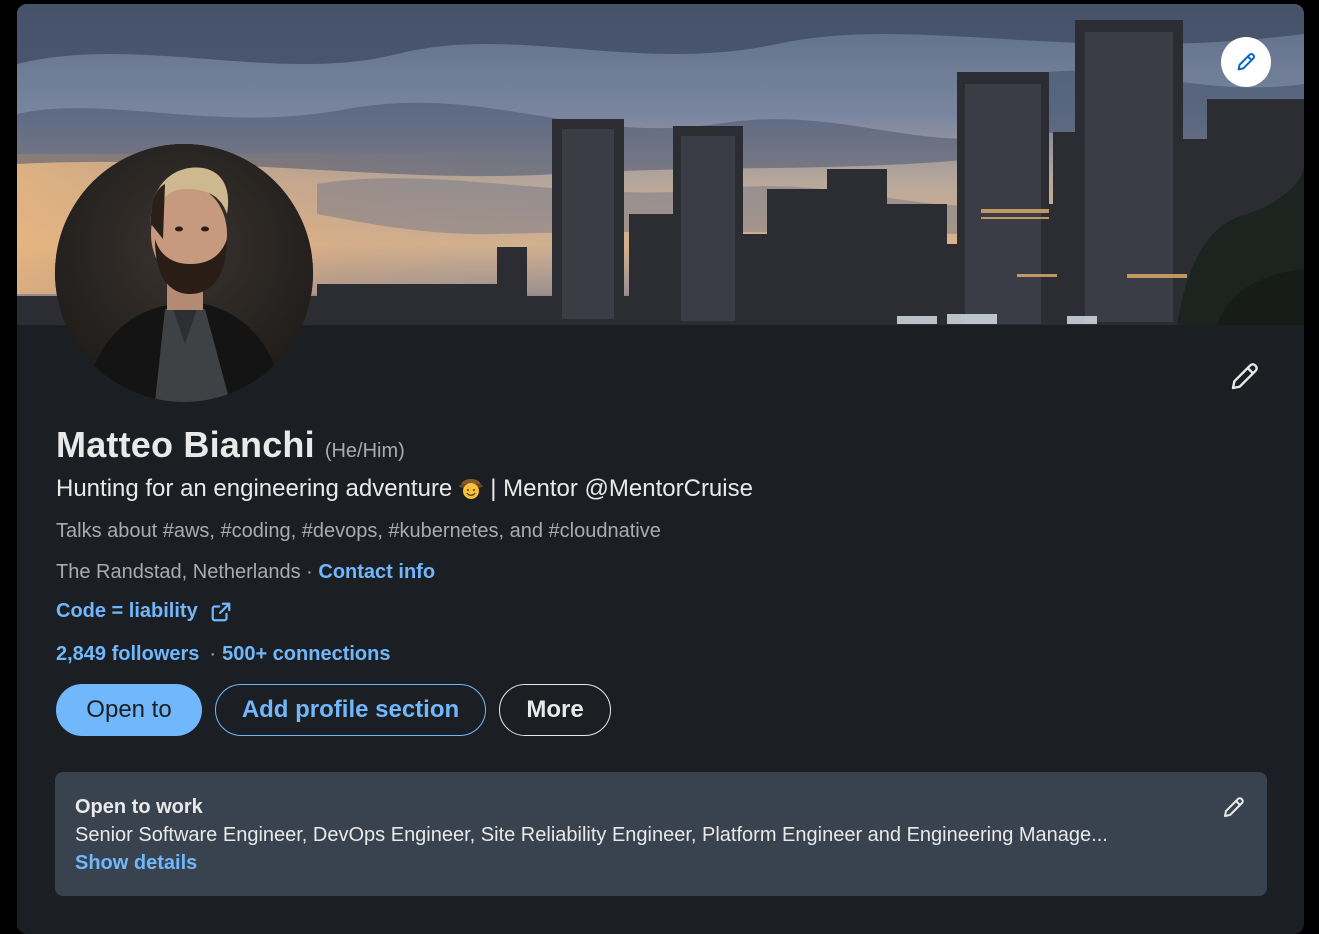  I want to click on open-to-button: Open to, so click(129, 710).